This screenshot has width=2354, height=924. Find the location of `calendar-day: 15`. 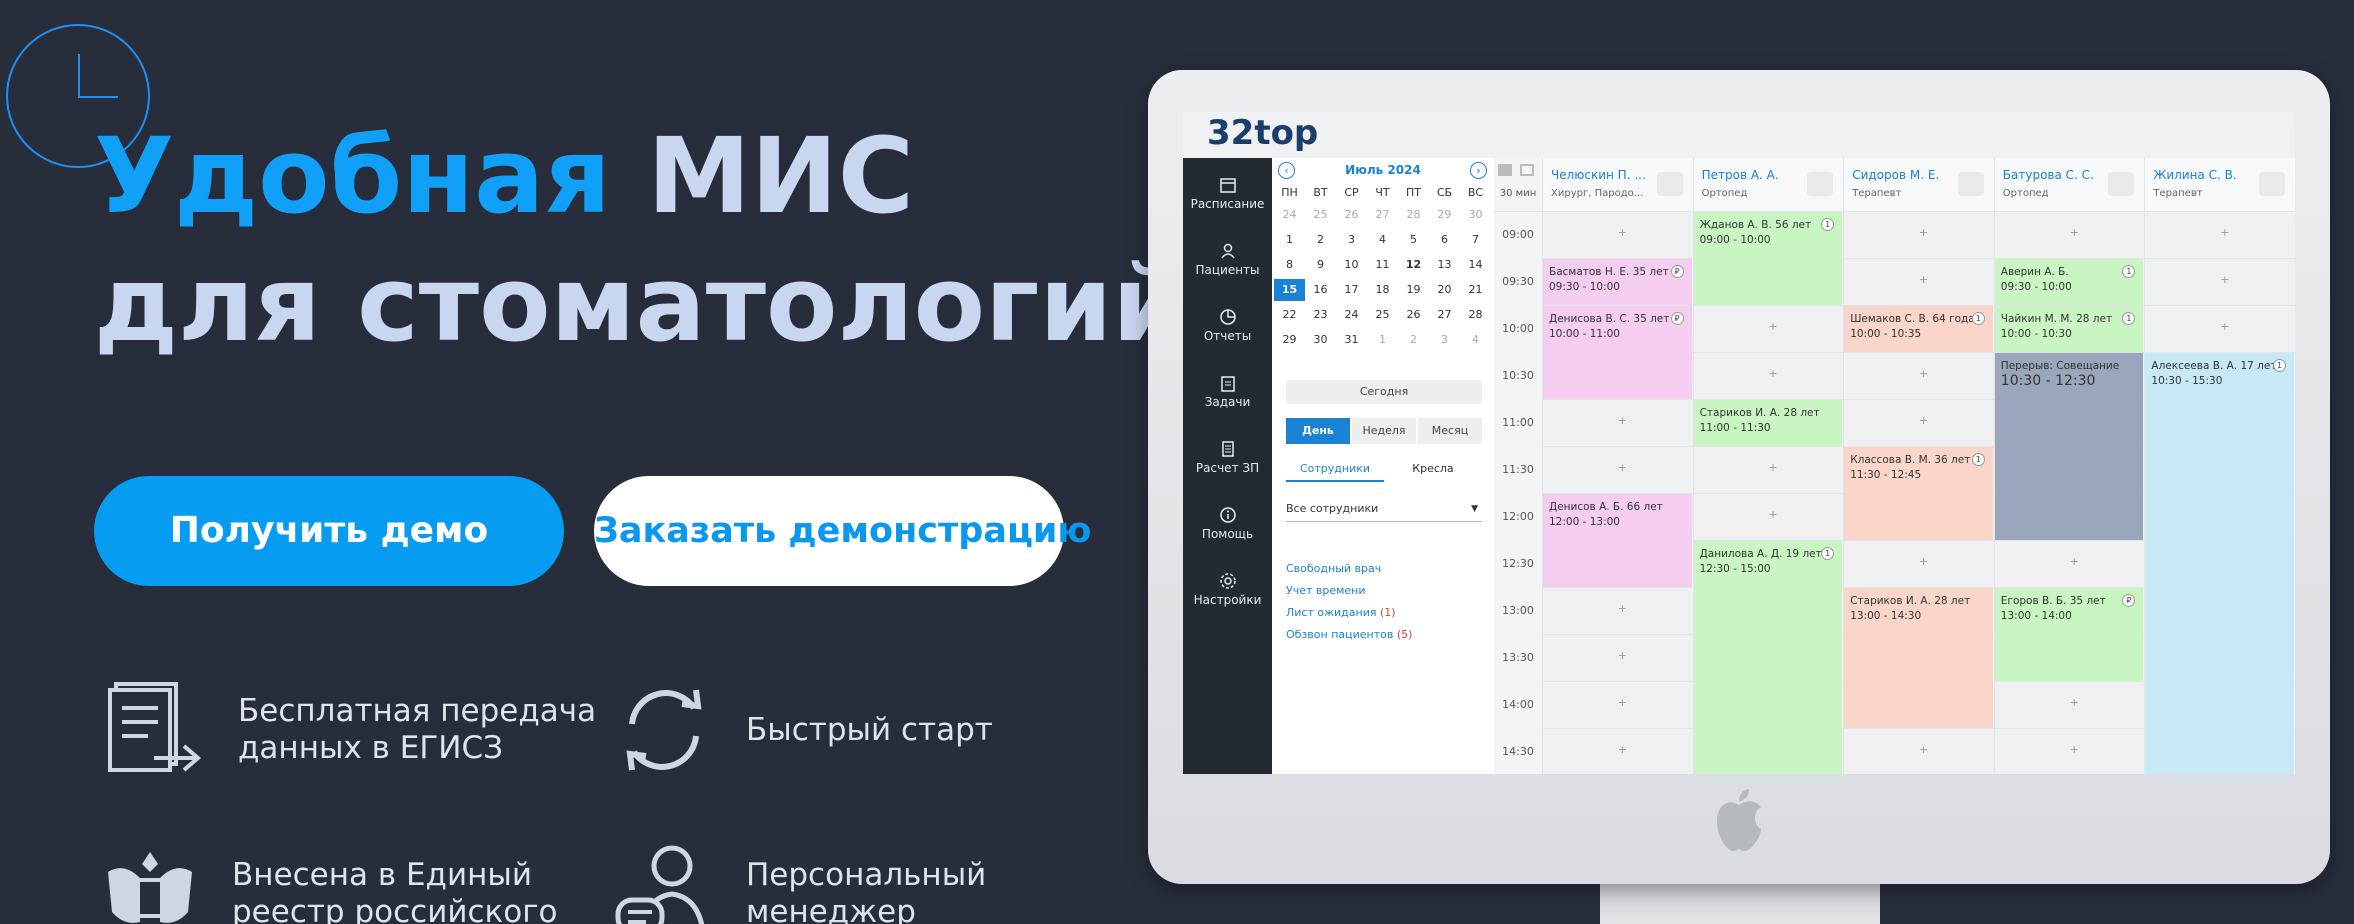

calendar-day: 15 is located at coordinates (1289, 290).